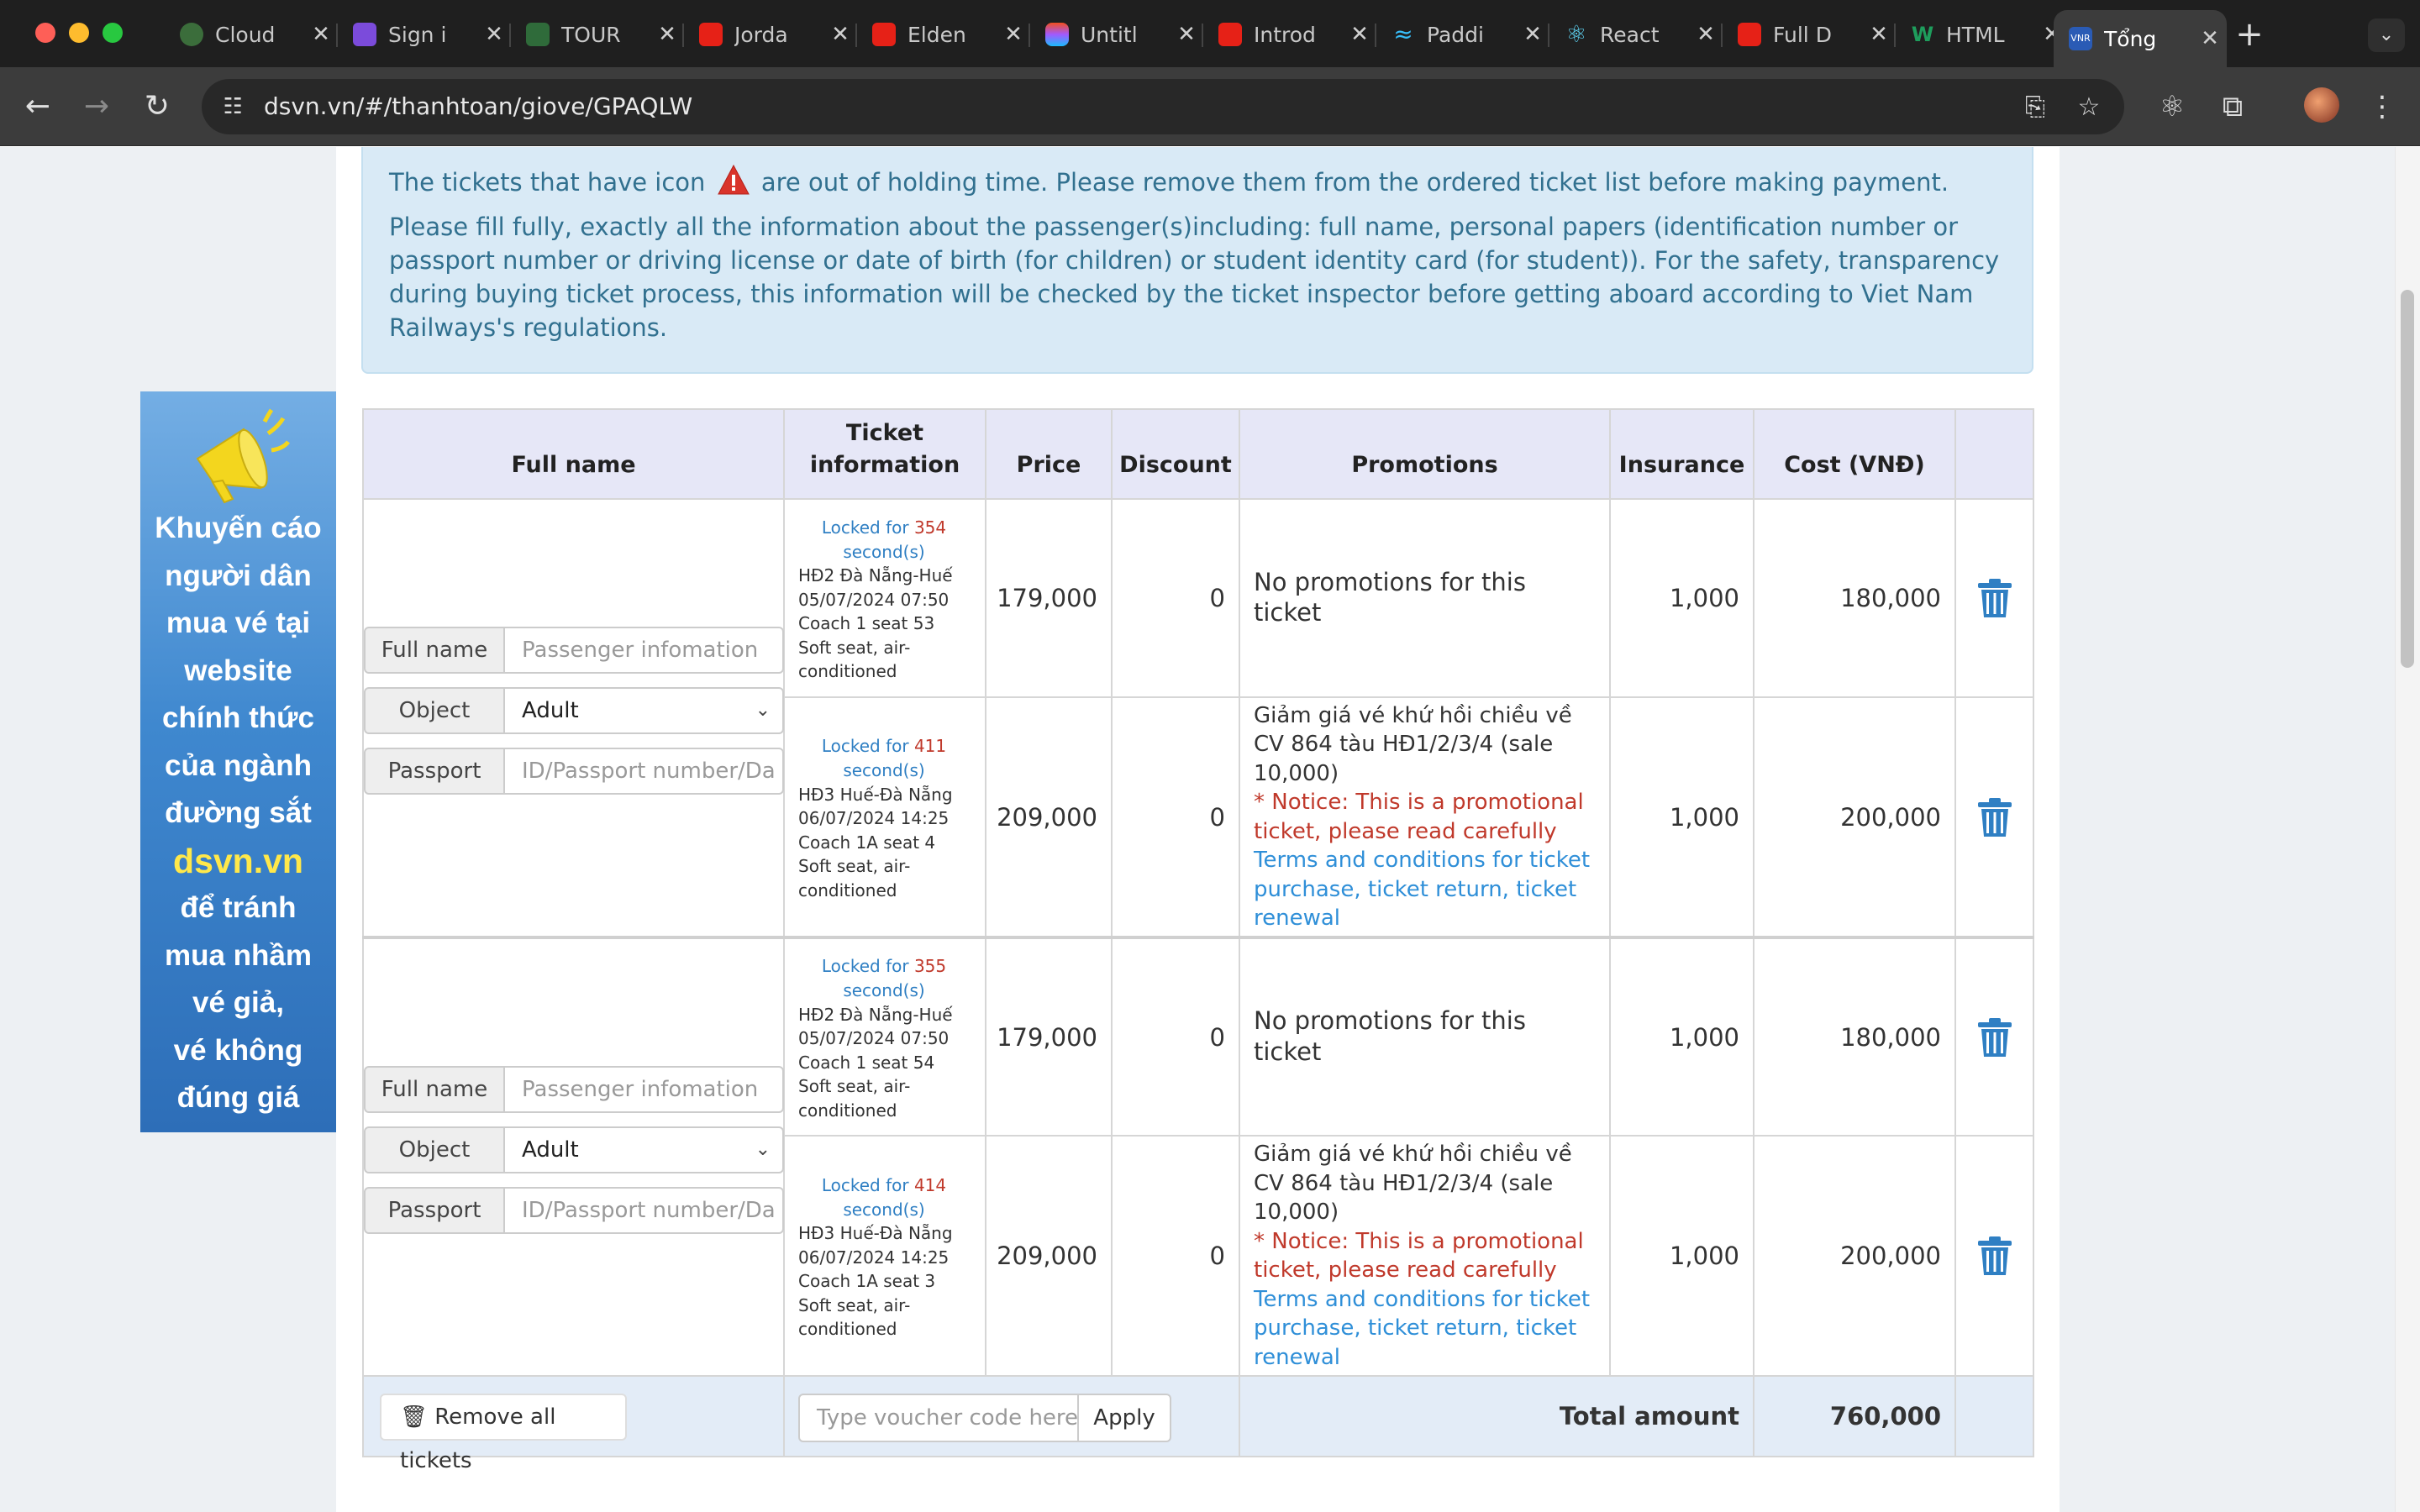 The image size is (2420, 1512). What do you see at coordinates (113, 33) in the screenshot?
I see `maximize-window-button` at bounding box center [113, 33].